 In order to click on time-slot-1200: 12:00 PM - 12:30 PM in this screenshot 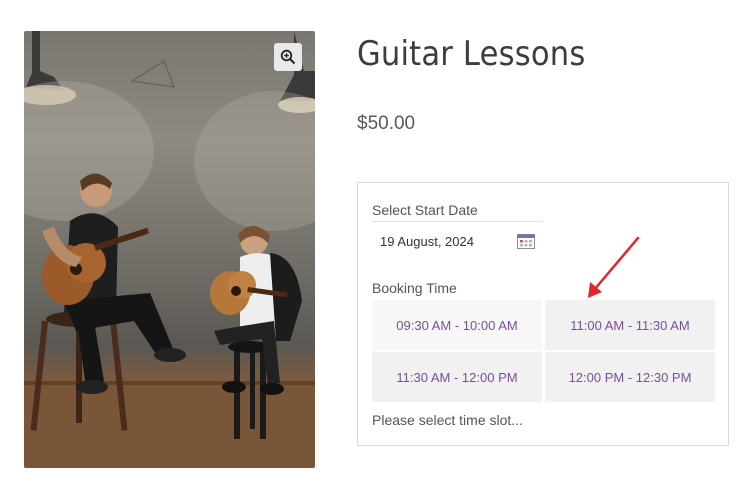, I will do `click(630, 377)`.